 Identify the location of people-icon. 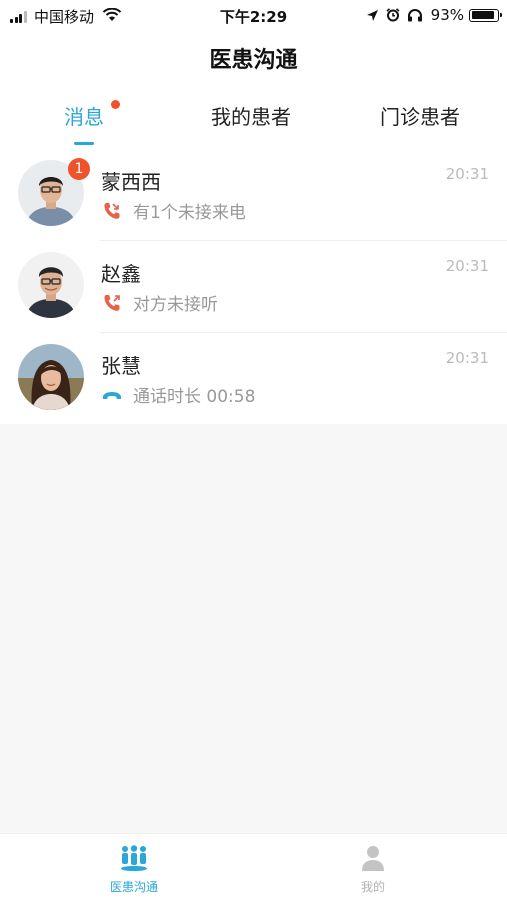
(134, 860).